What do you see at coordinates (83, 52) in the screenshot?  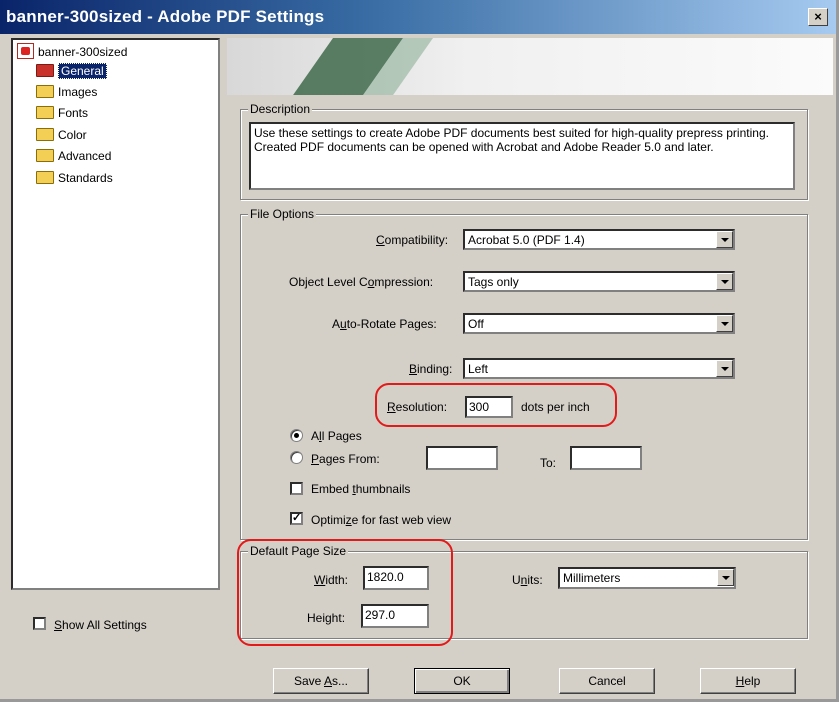 I see `tree-root-label: banner-300sized` at bounding box center [83, 52].